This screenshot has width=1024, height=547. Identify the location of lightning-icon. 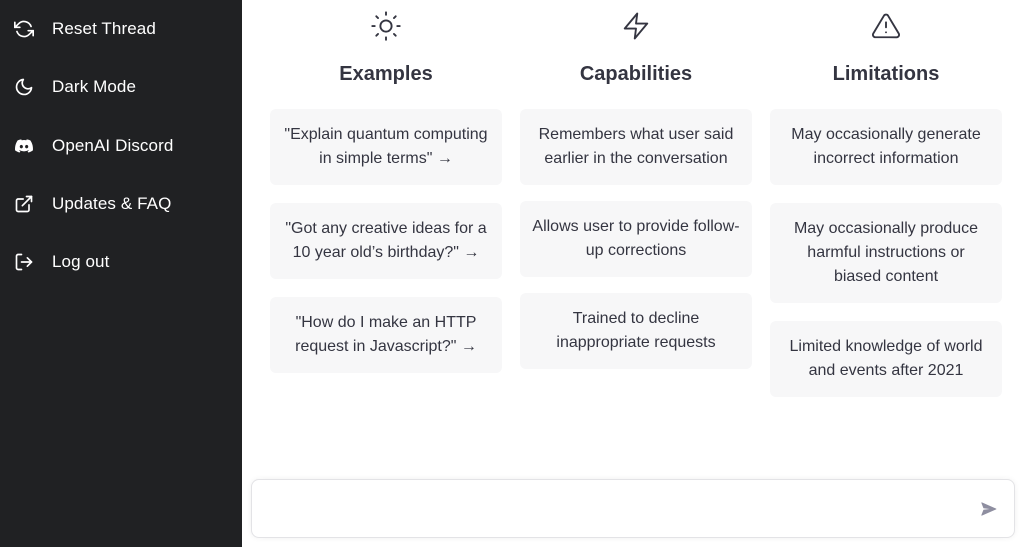
(636, 26).